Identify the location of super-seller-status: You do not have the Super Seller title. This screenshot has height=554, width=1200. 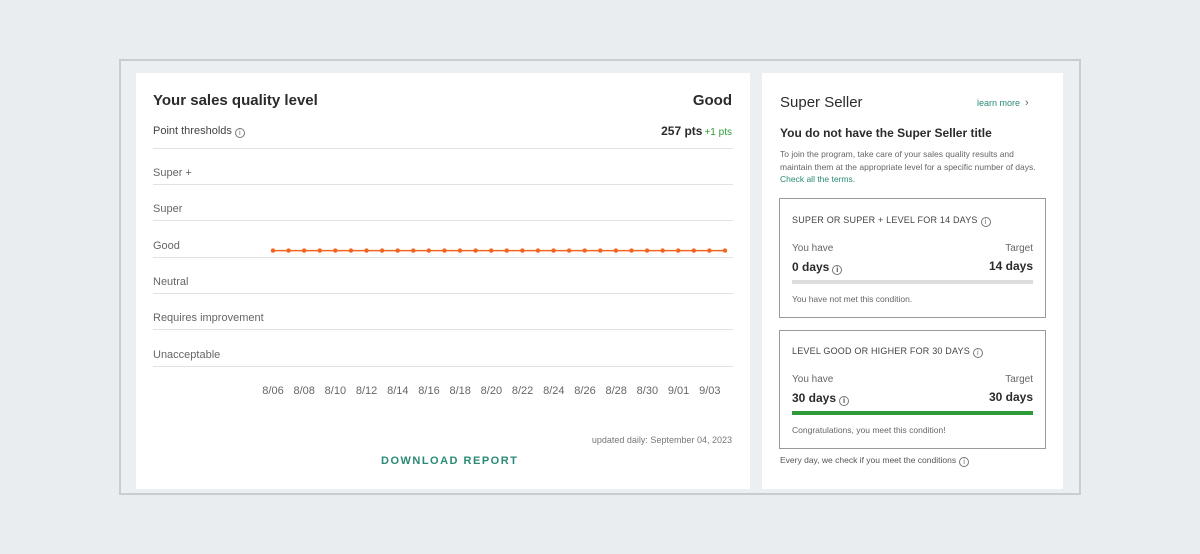
(886, 133).